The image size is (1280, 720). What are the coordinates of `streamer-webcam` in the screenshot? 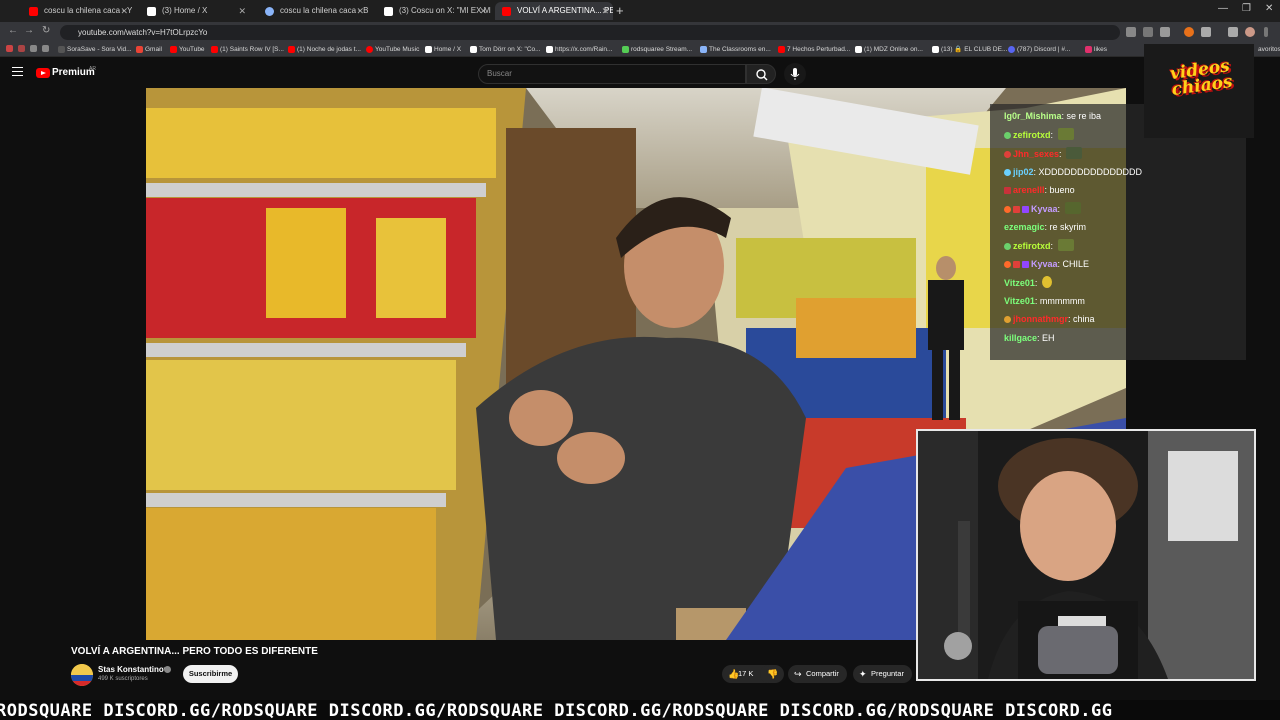 It's located at (1086, 555).